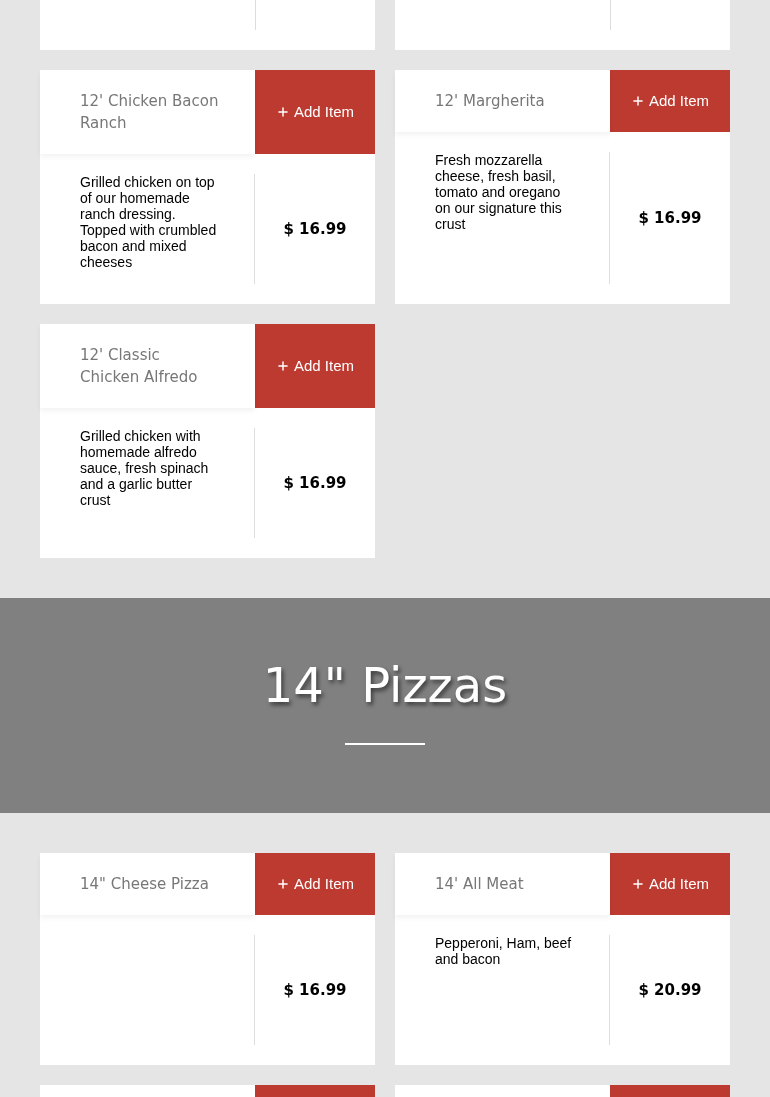  What do you see at coordinates (149, 222) in the screenshot?
I see `item-description: Grilled chicken on top of our homemade ranch dressing. Topped with crumbled bacon and mixed cheeses` at bounding box center [149, 222].